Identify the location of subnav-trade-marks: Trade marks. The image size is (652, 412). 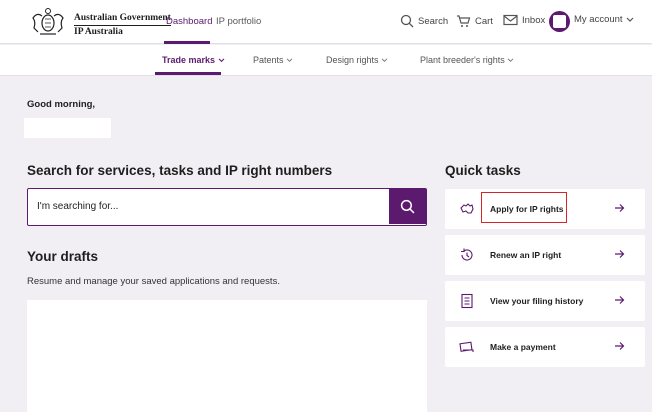
(193, 60).